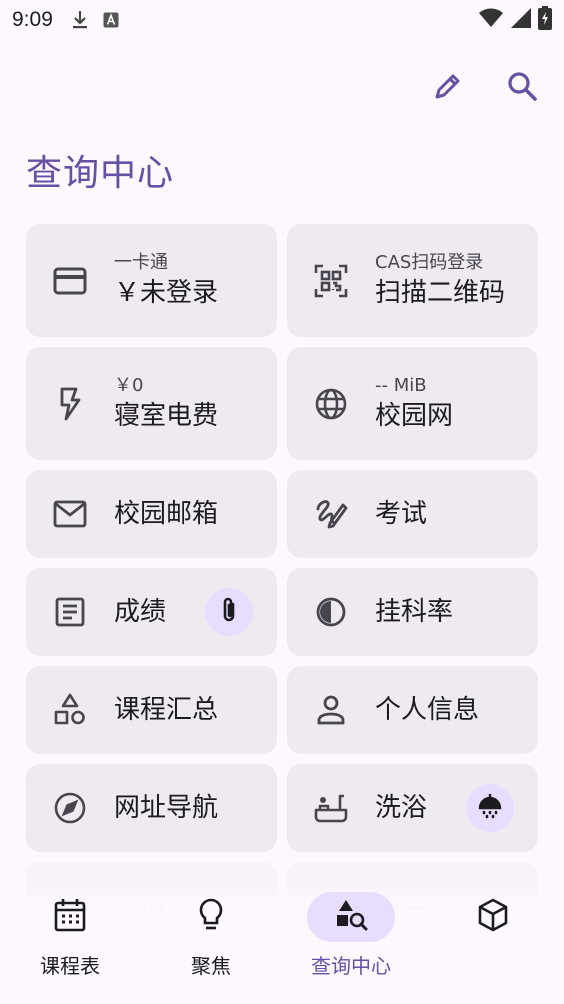  I want to click on card-cas-scan: CAS扫码登录 扫描二维码, so click(412, 280).